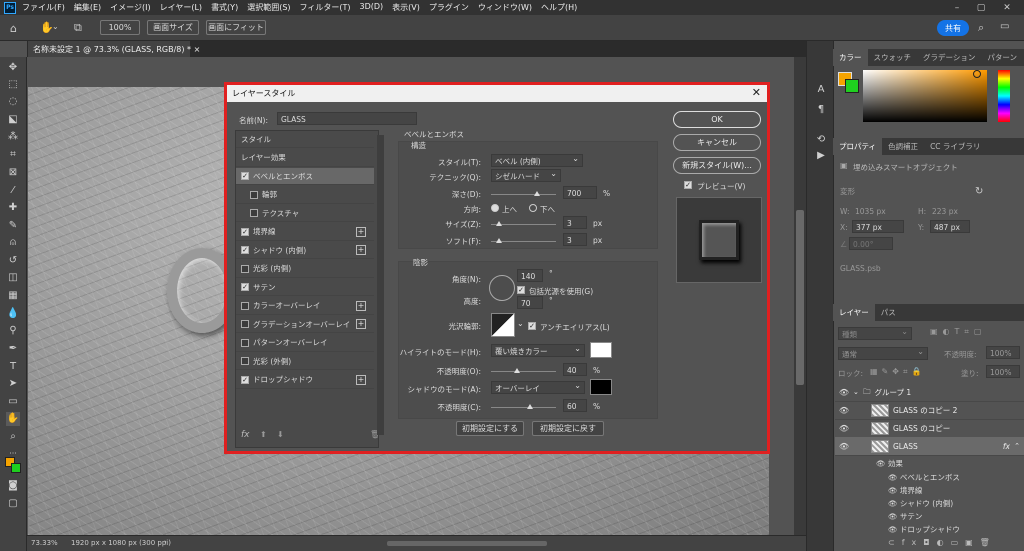 Image resolution: width=1024 pixels, height=551 pixels. I want to click on soften-slider-knob, so click(498, 240).